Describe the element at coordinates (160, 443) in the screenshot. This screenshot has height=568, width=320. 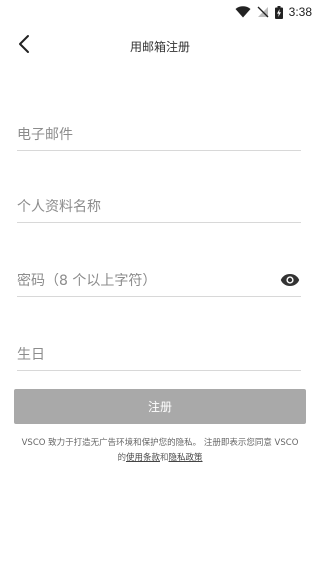
I see `terms-text-line1: VSCO 致力于打造无广告环境和保护您的隐私。 注册即表示您同意 VSCO` at that location.